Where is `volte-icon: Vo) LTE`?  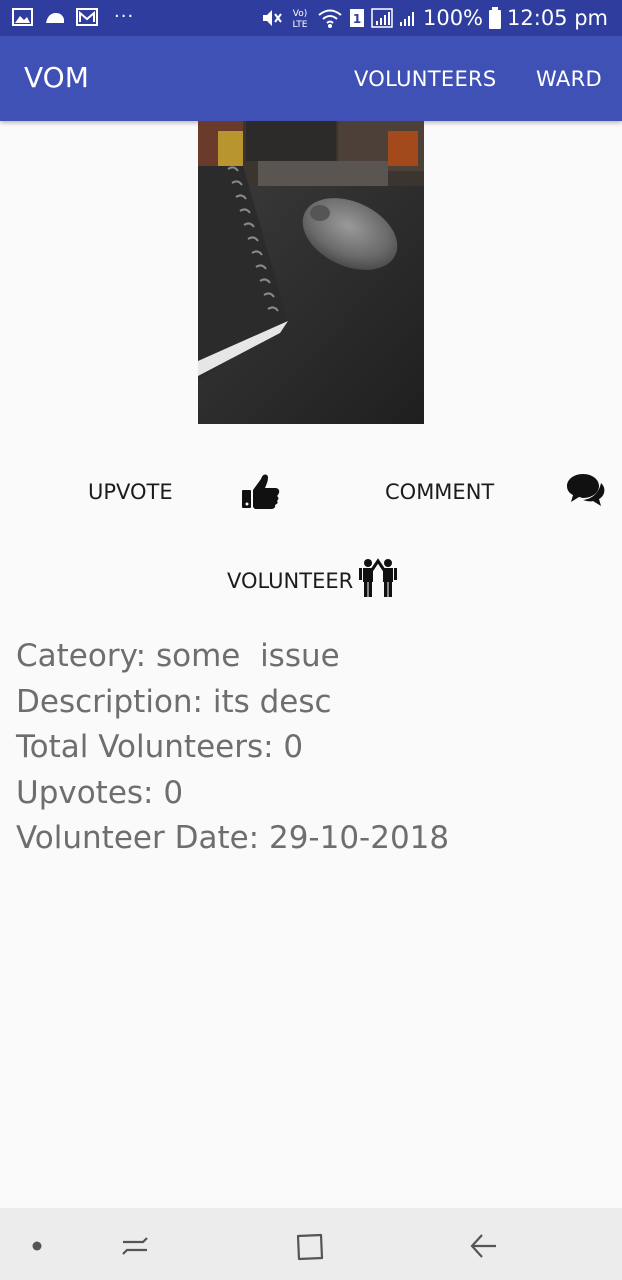 volte-icon: Vo) LTE is located at coordinates (299, 19).